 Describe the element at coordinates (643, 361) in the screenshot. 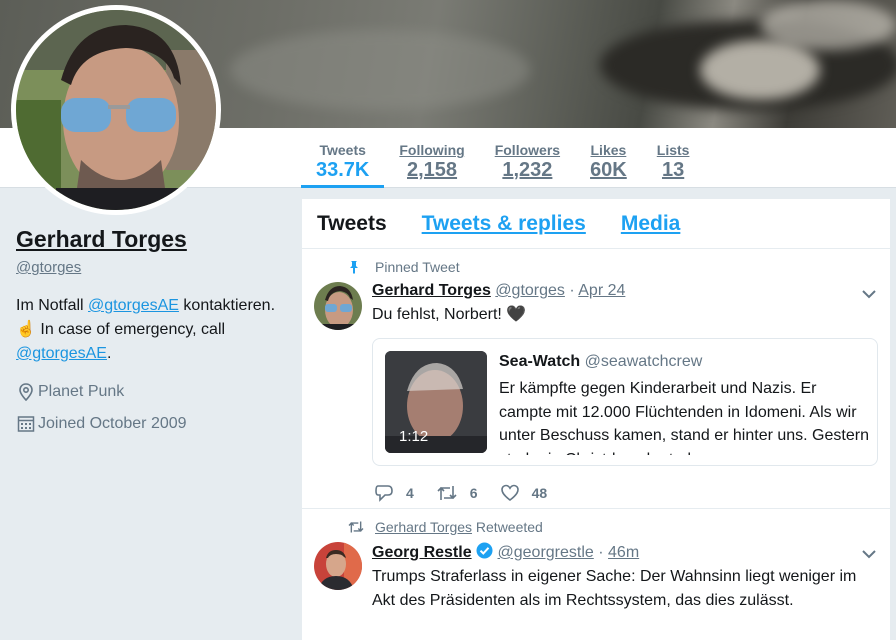

I see `quoted-author-handle: @seawatchcrew` at that location.